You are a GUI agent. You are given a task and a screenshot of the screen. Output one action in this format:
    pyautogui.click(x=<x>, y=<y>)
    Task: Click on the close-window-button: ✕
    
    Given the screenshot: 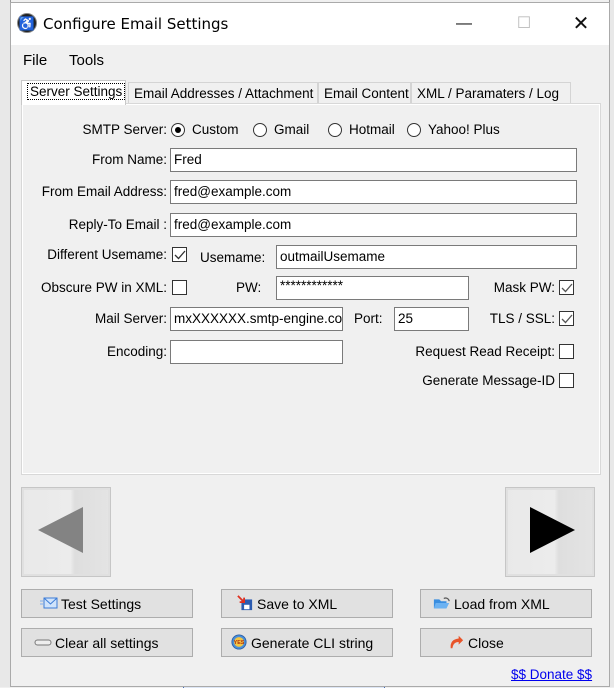 What is the action you would take?
    pyautogui.click(x=581, y=24)
    